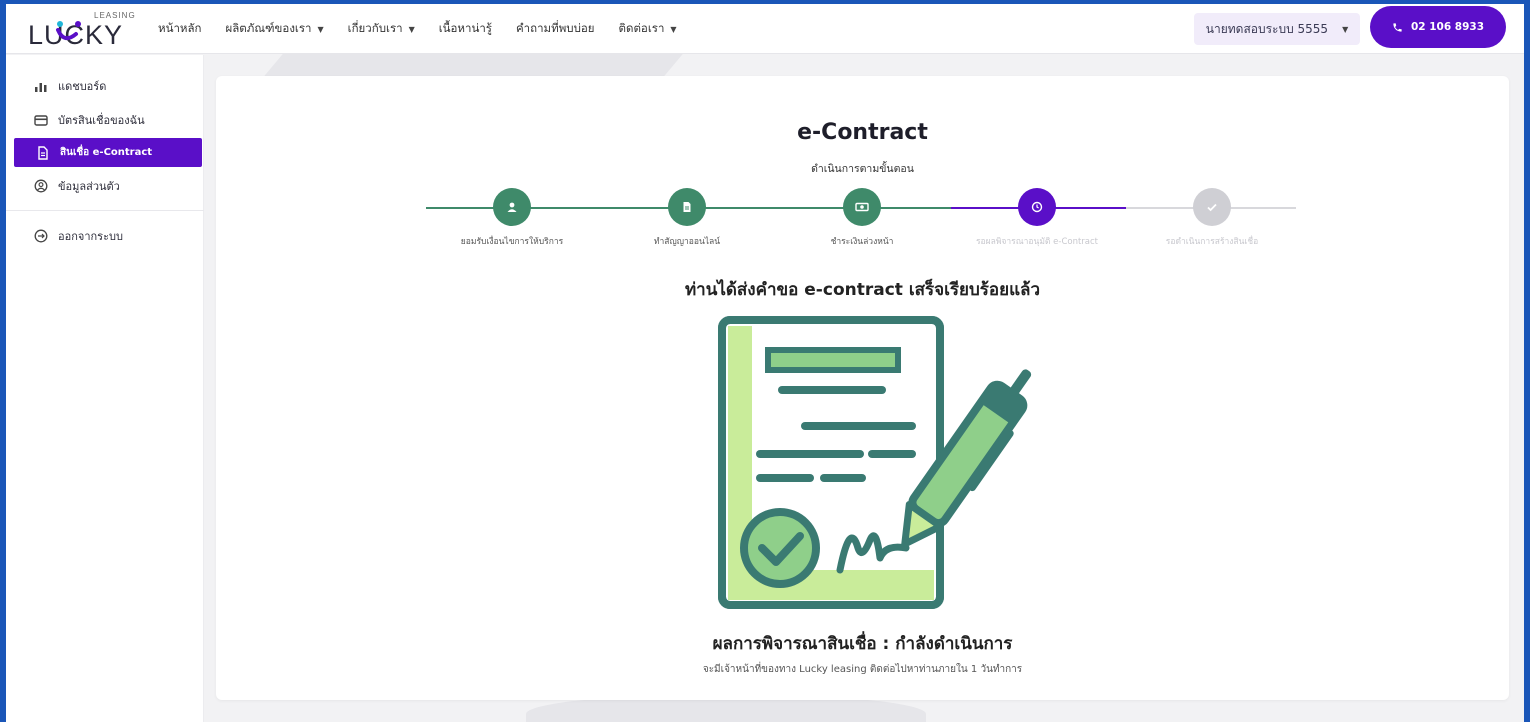 The image size is (1530, 722). Describe the element at coordinates (1212, 242) in the screenshot. I see `step-label: รอดำเนินการสร้างสินเชื่อ` at that location.